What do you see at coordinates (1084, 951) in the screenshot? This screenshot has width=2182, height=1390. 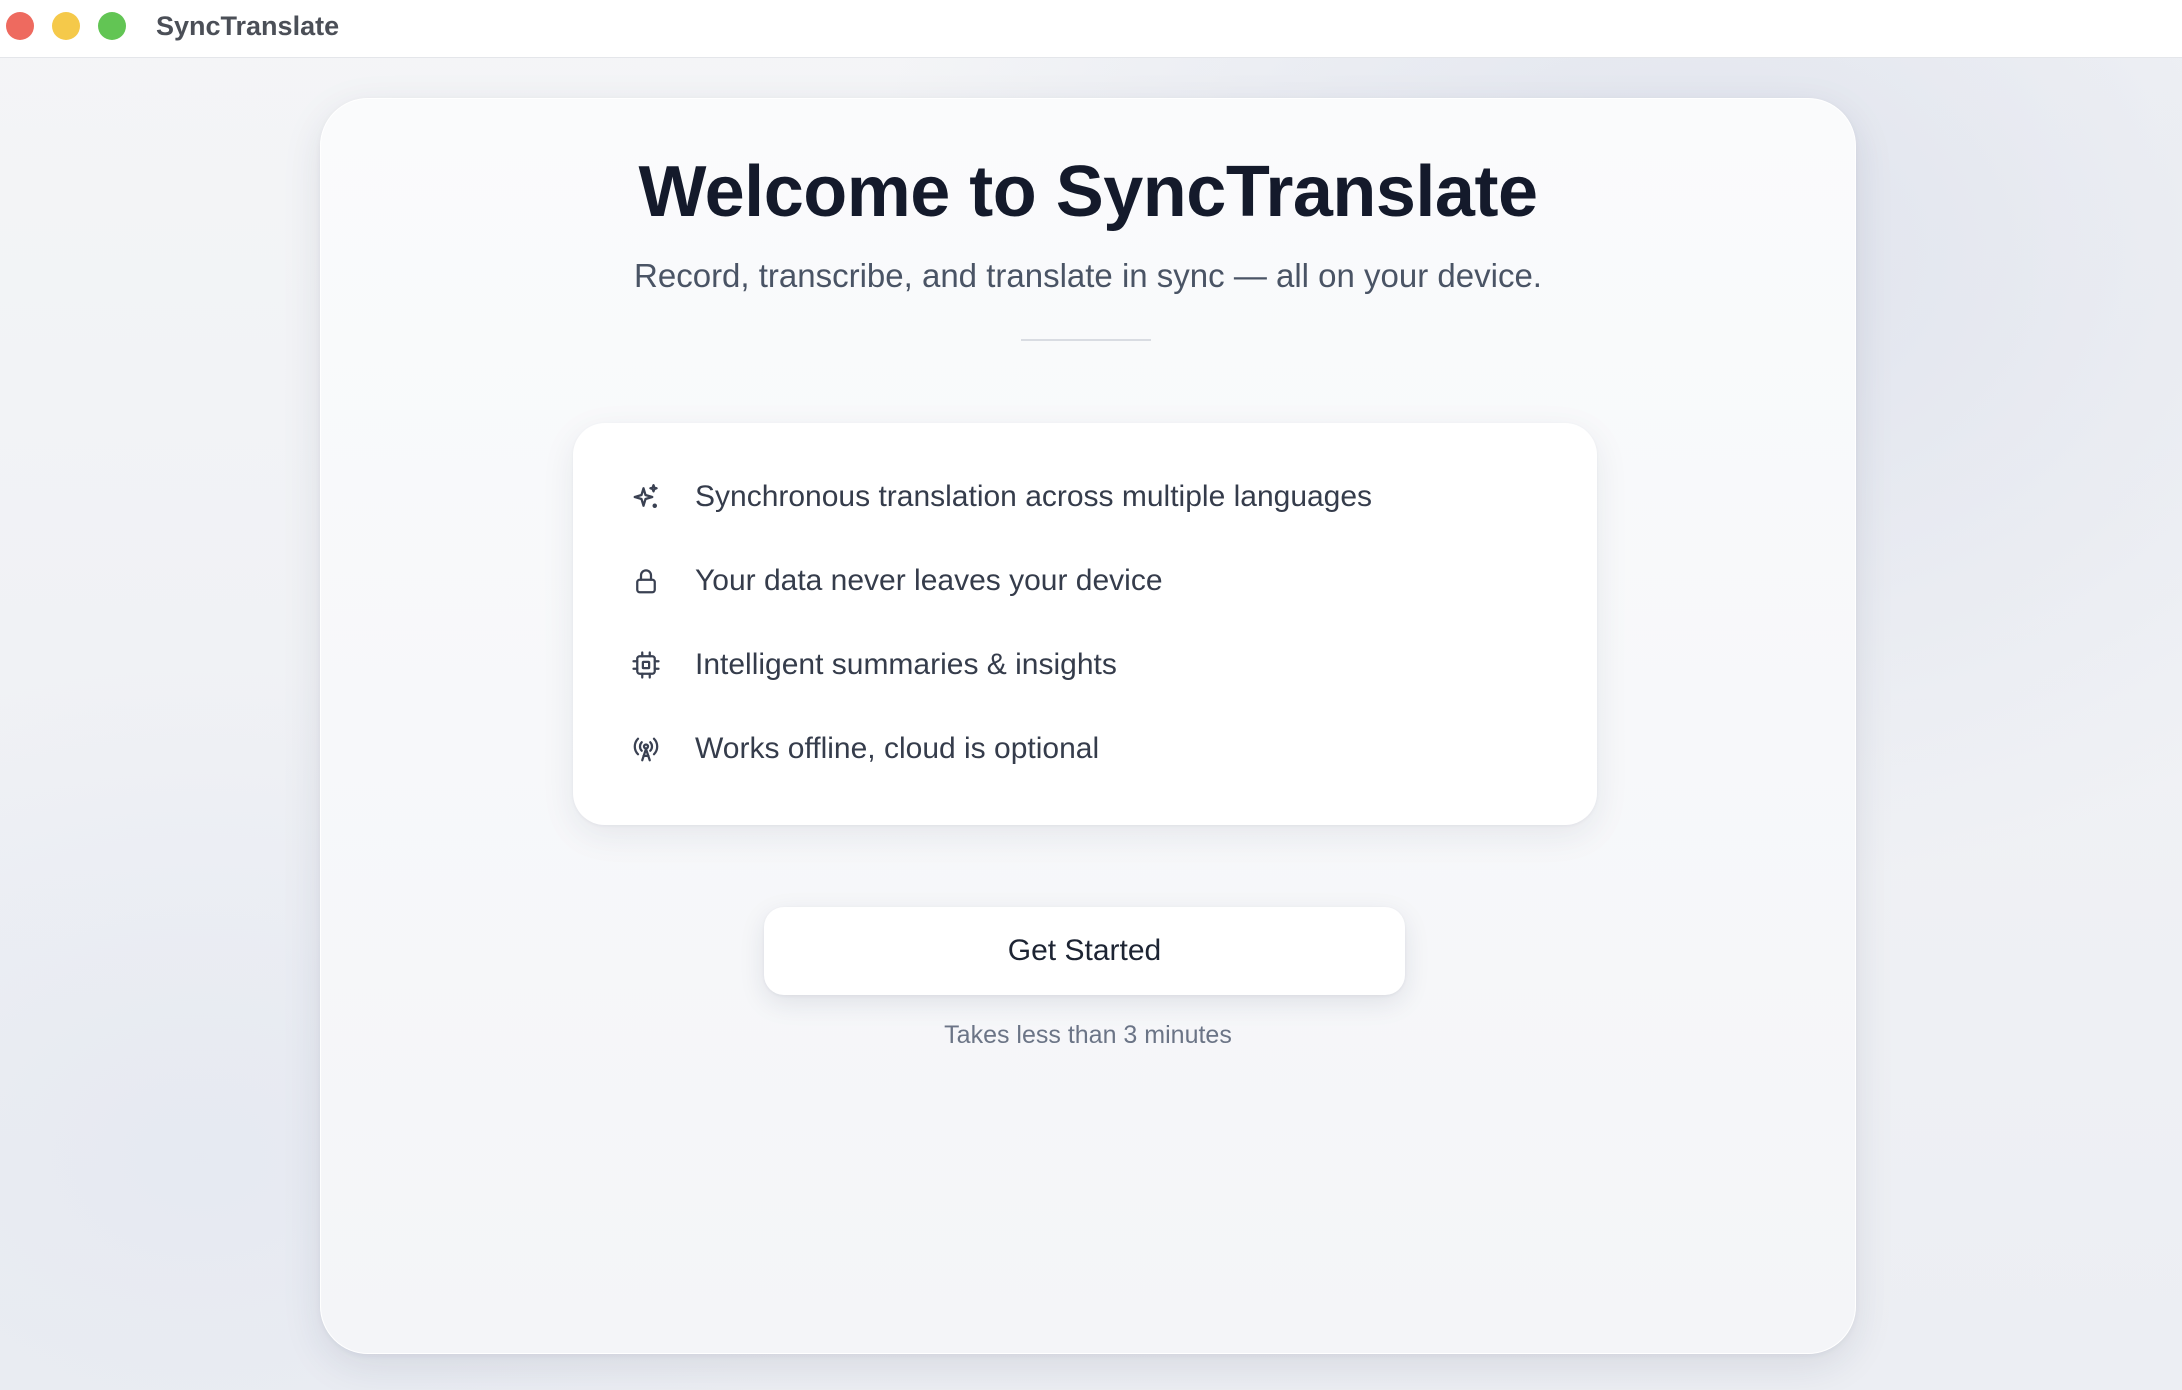 I see `get-started-button: Get Started` at bounding box center [1084, 951].